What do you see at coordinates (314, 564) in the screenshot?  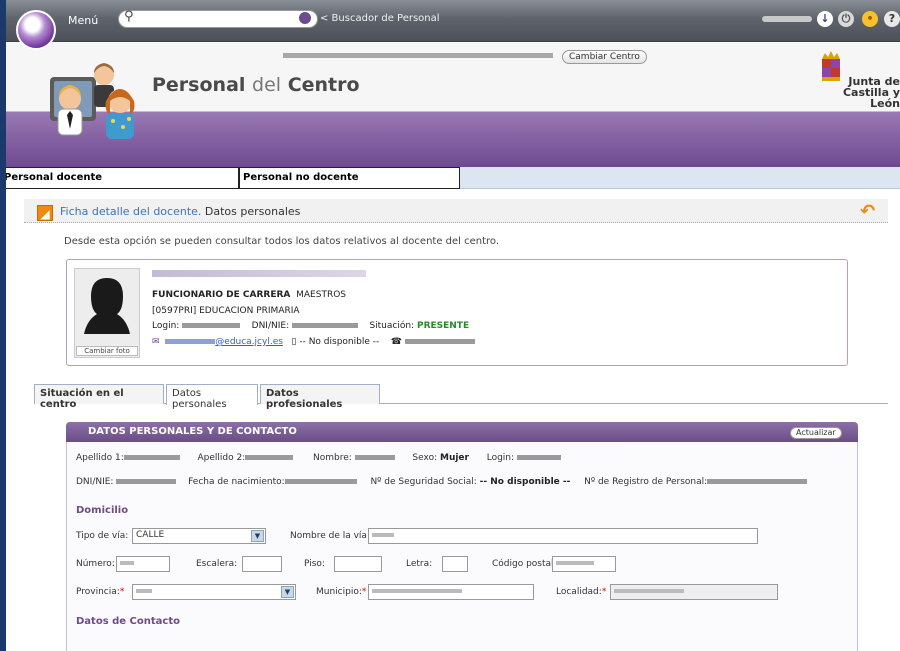 I see `piso-label: Piso:` at bounding box center [314, 564].